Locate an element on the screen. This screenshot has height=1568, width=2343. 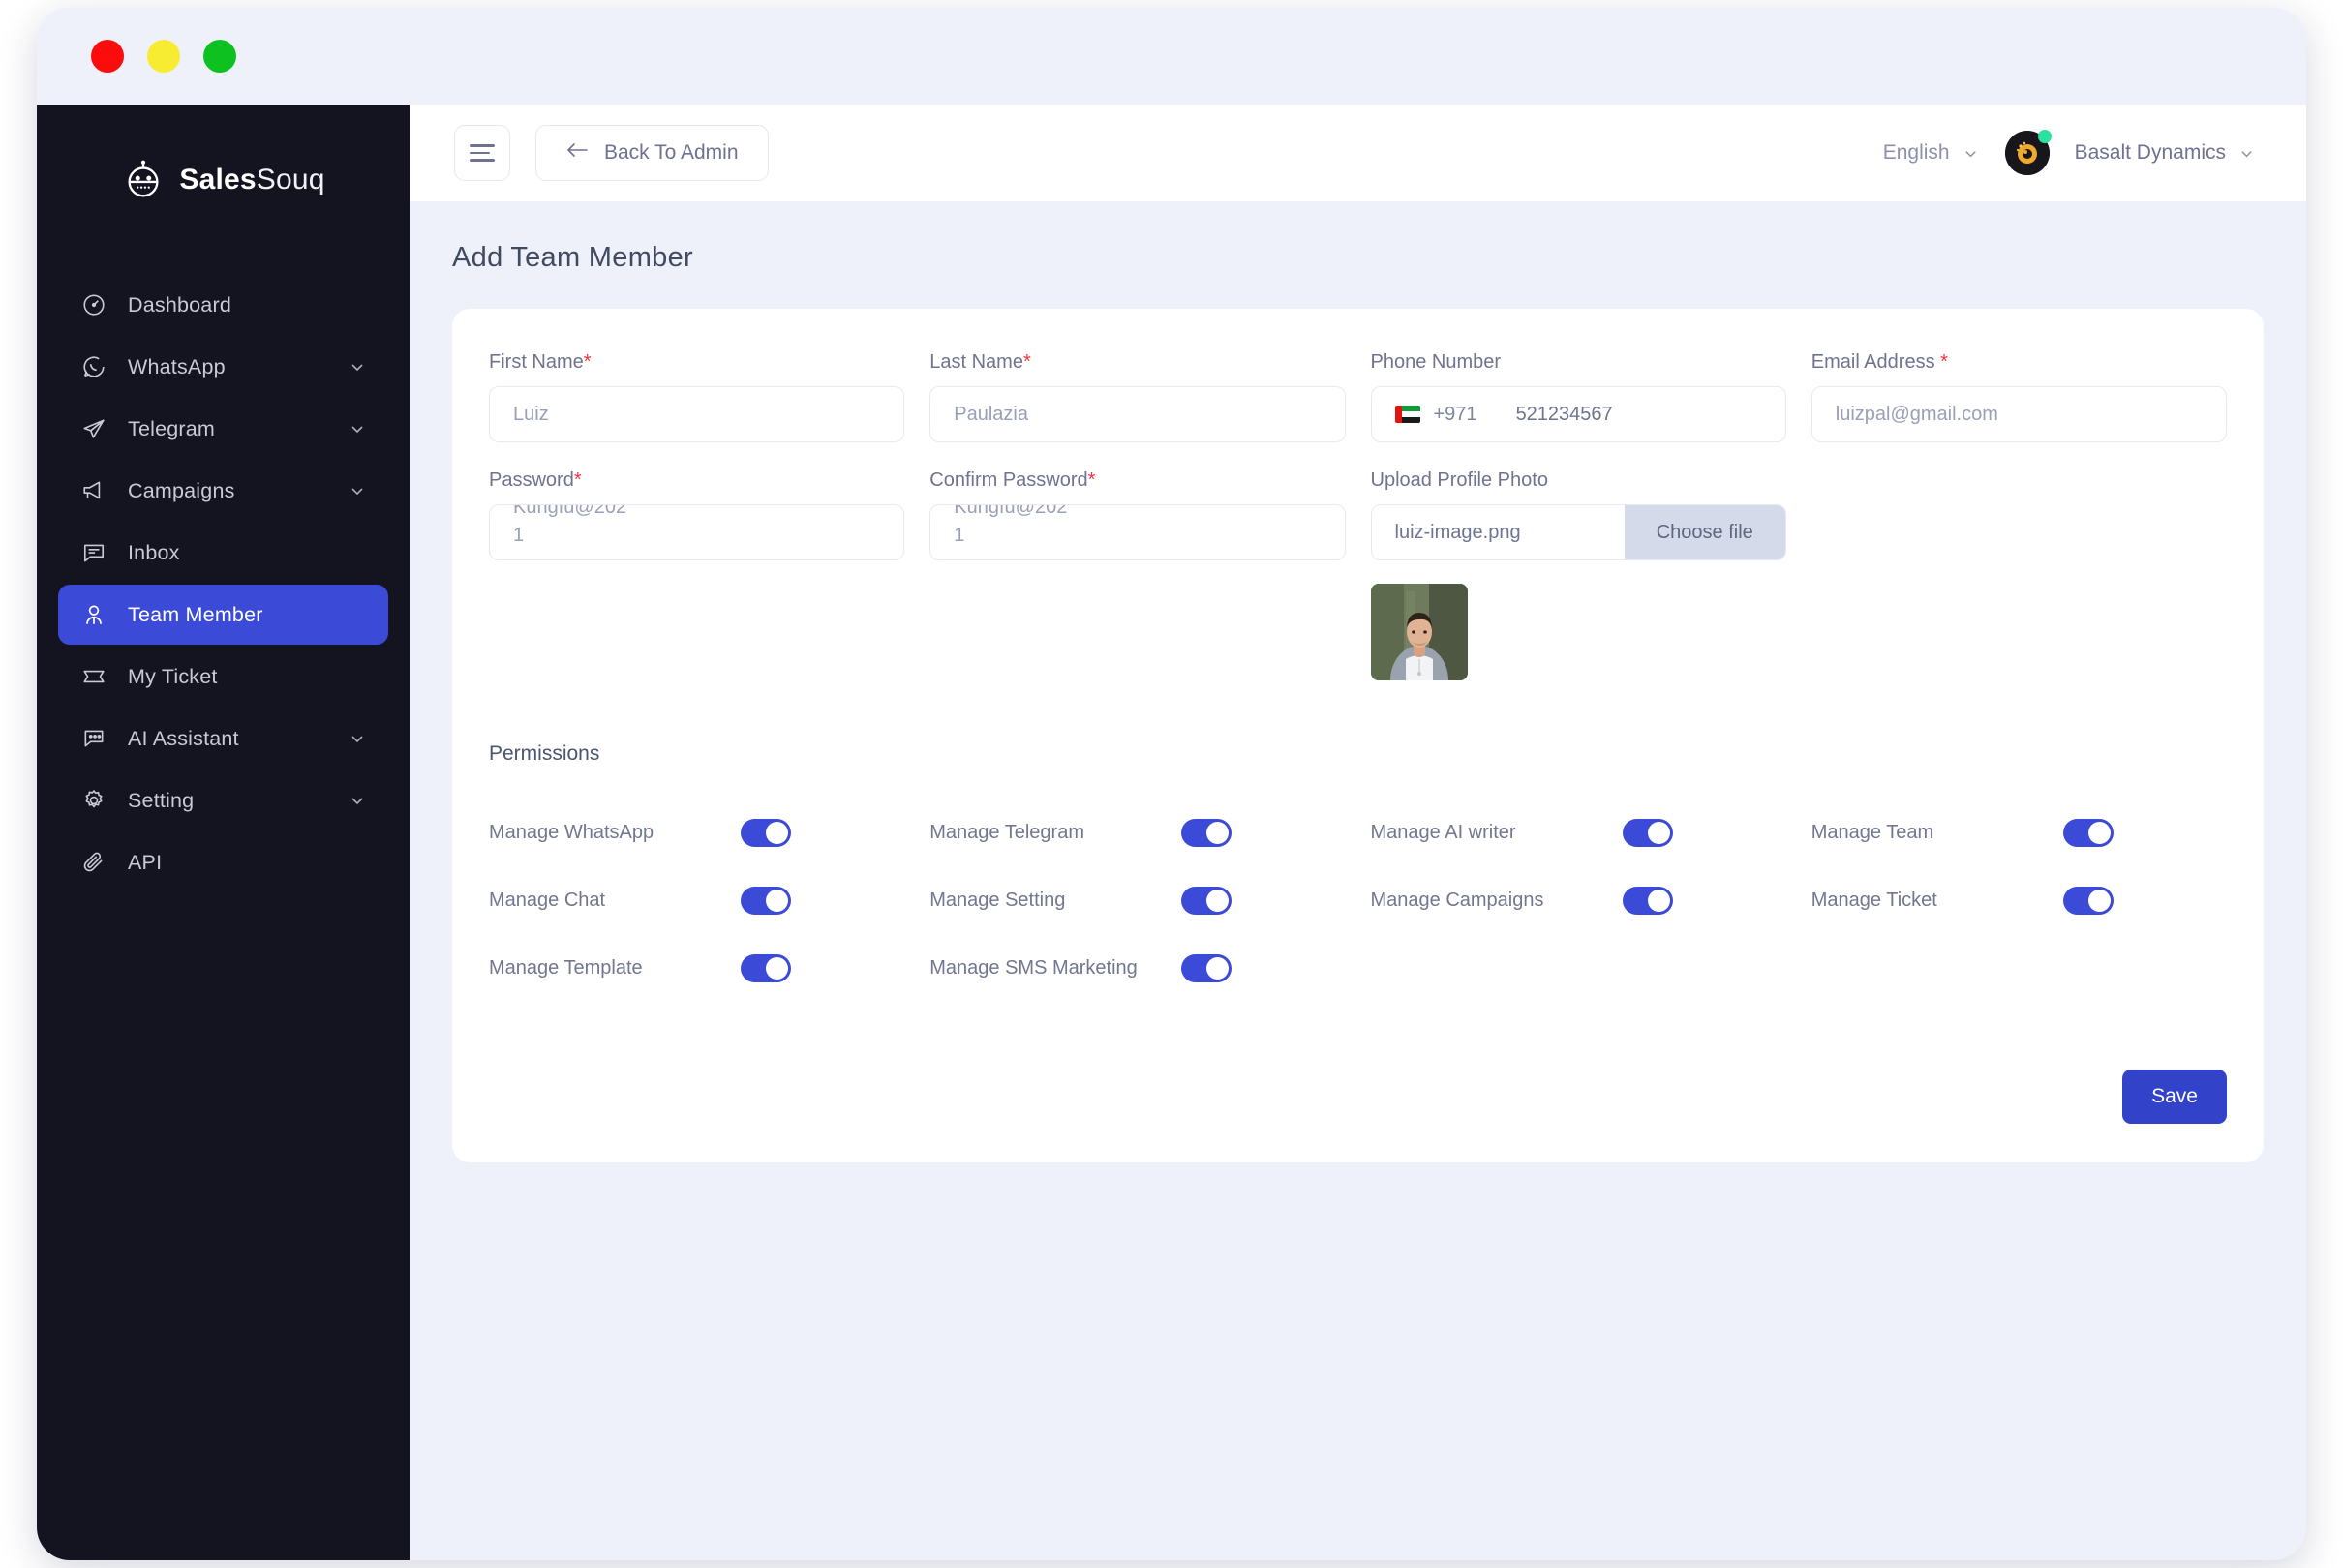
email-field-group: Email Address * luizpal@gmail.com is located at coordinates (2018, 396).